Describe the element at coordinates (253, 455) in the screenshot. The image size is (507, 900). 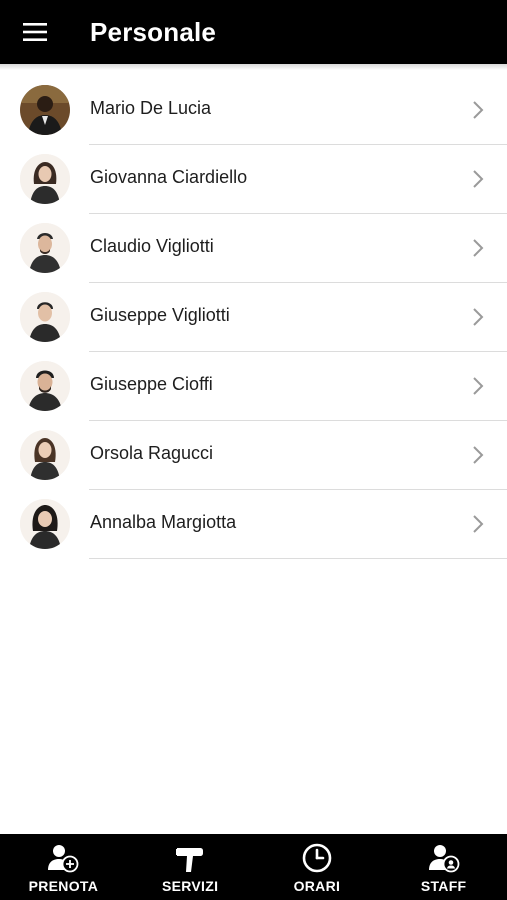
I see `staff-row-orsola-ragucci: Orsola Ragucci` at that location.